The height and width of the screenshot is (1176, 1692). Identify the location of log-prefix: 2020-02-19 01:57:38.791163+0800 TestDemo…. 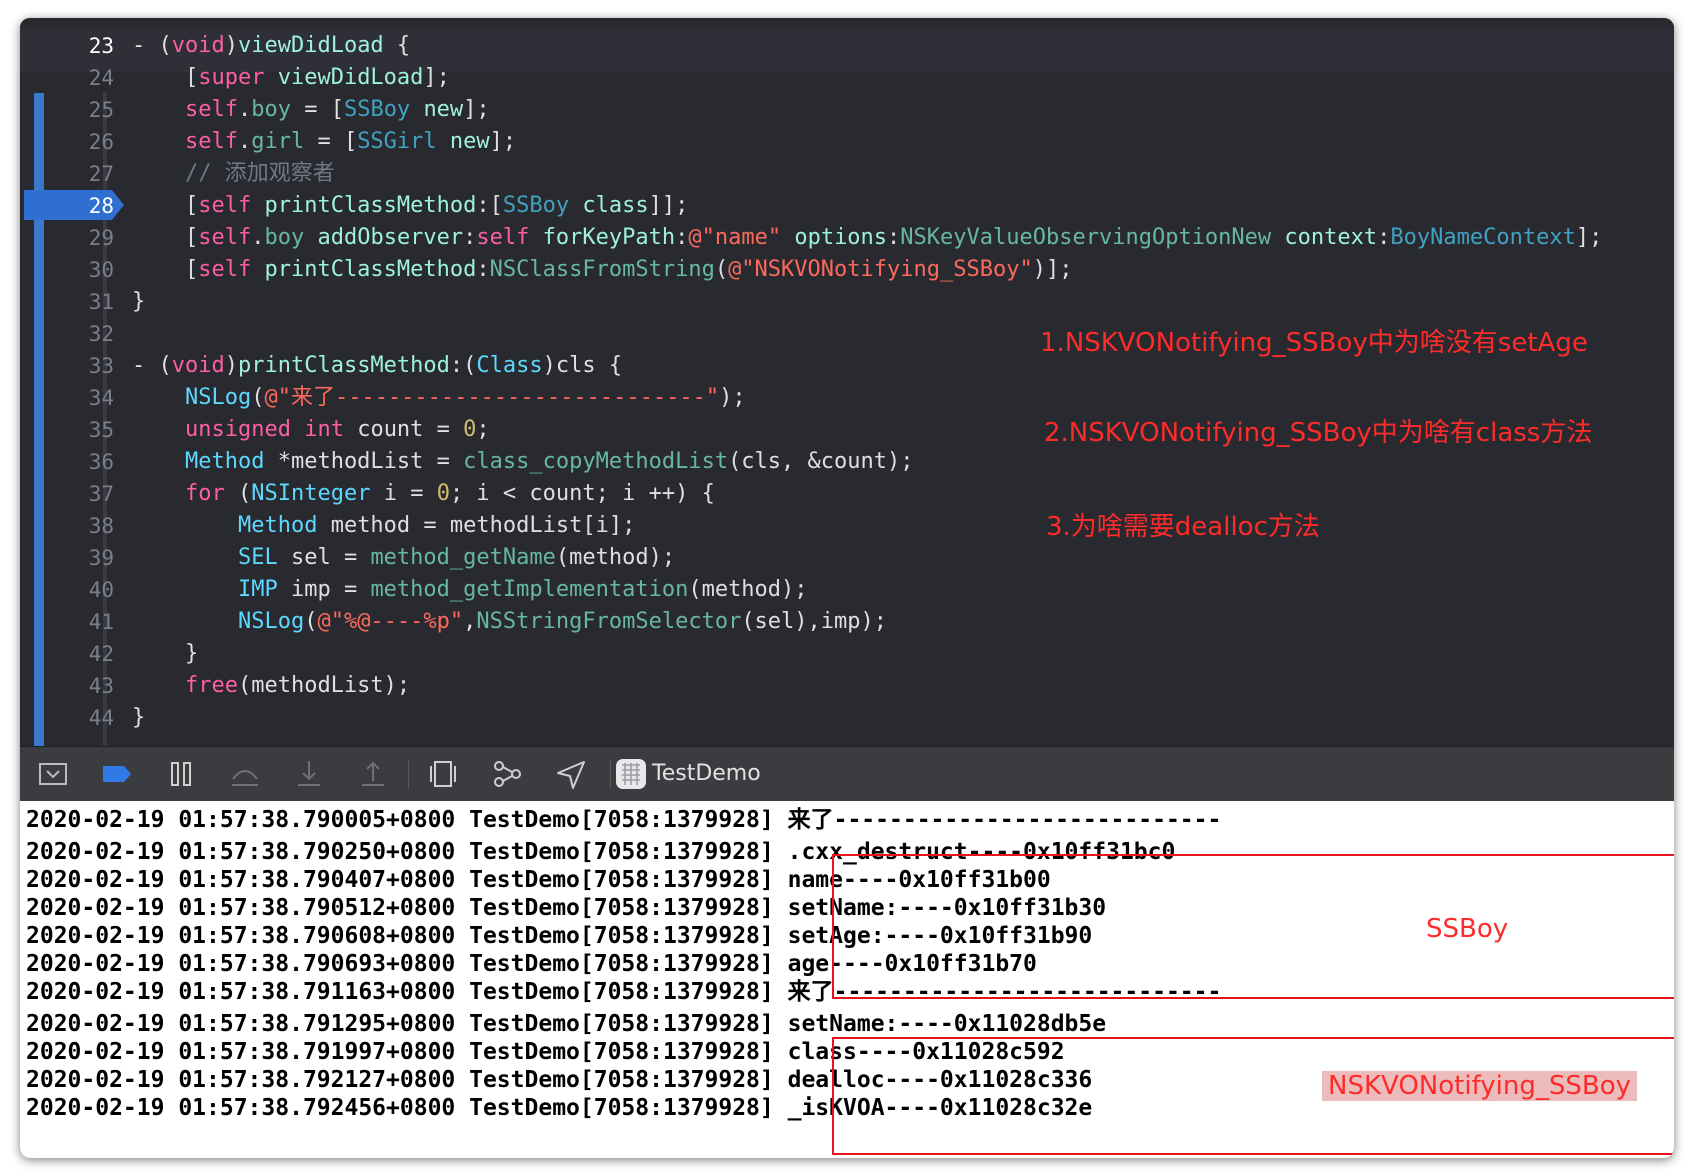
(407, 992).